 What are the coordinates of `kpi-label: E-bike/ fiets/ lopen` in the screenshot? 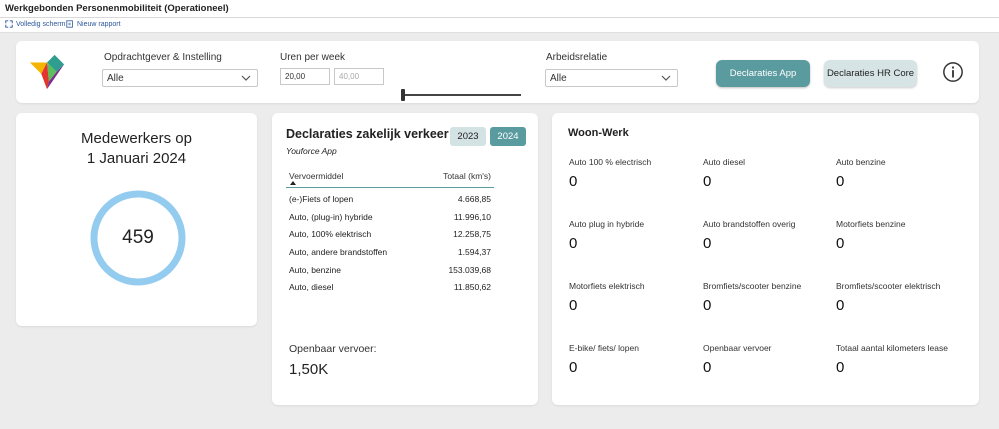 It's located at (604, 348).